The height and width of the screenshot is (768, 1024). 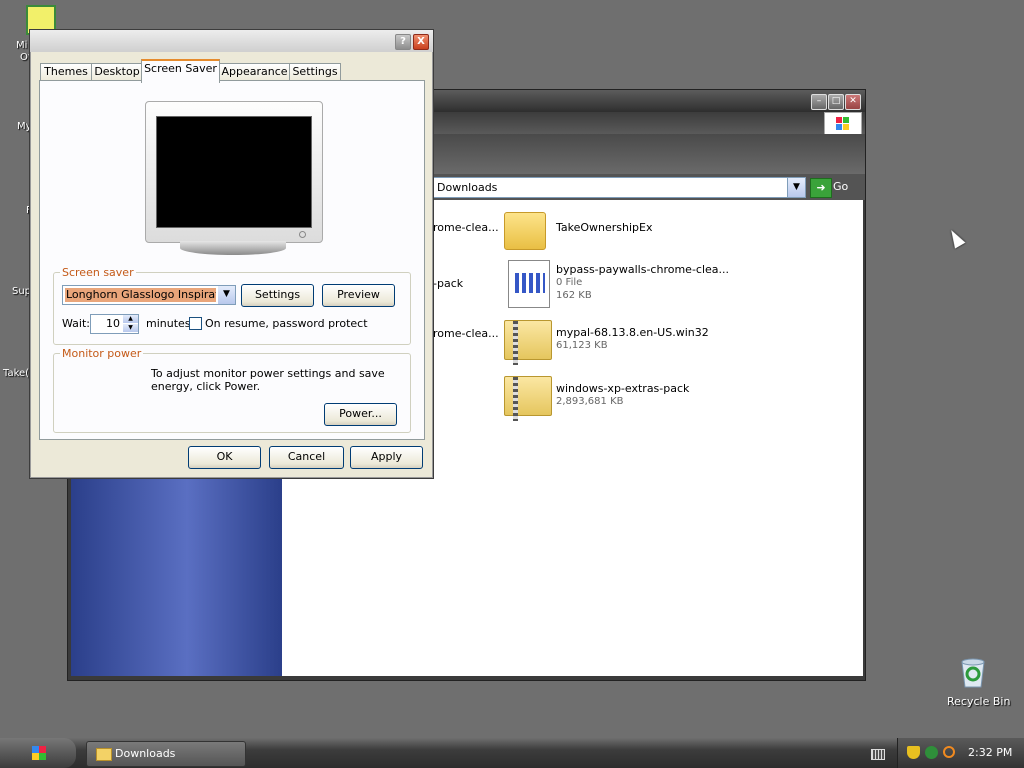 I want to click on apply-button: Apply, so click(x=386, y=457).